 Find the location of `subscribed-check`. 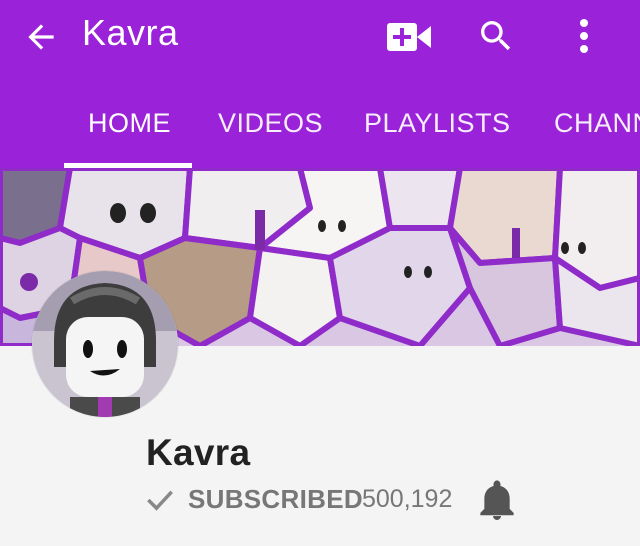

subscribed-check is located at coordinates (160, 500).